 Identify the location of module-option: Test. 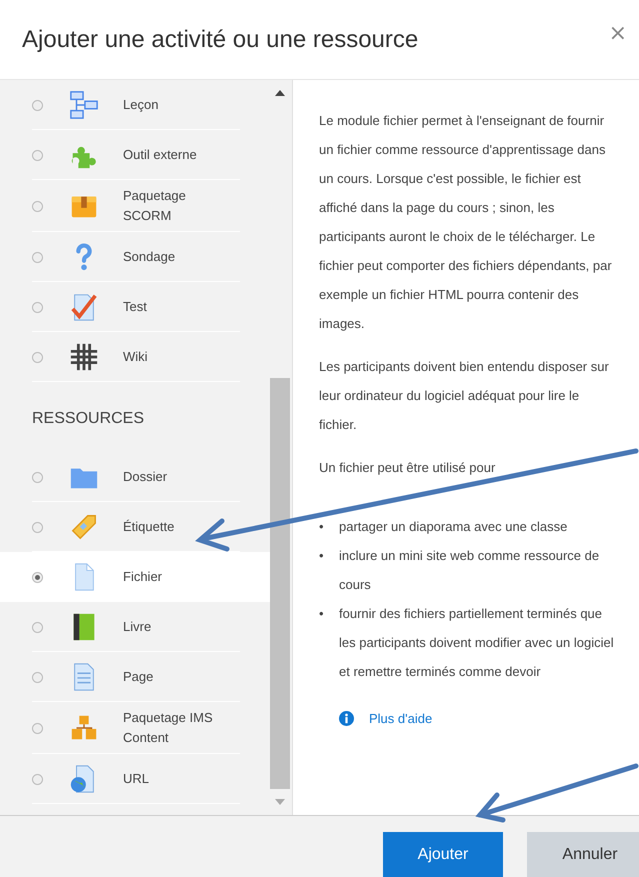
(135, 307).